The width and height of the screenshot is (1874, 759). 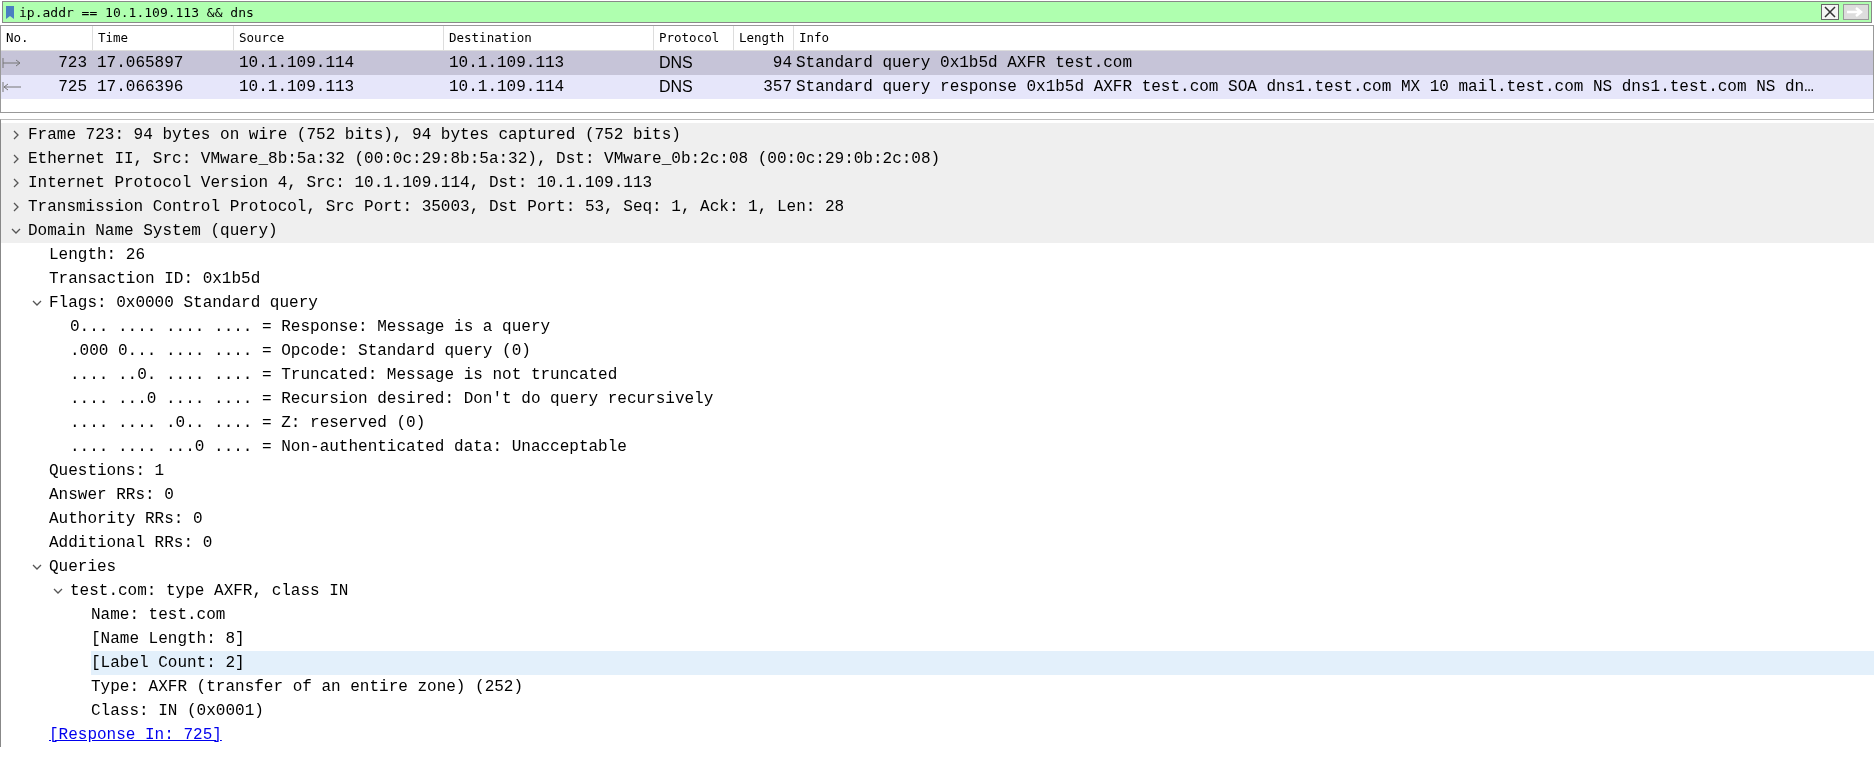 I want to click on display-filter-field: ip.addr == 10.1.109.113 && dns, so click(x=937, y=12).